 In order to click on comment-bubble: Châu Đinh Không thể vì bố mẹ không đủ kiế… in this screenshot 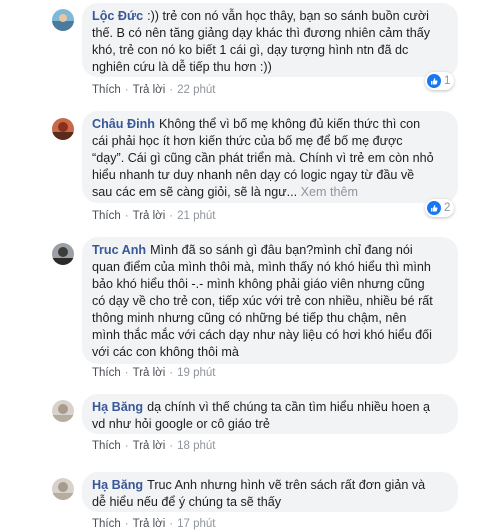, I will do `click(270, 157)`.